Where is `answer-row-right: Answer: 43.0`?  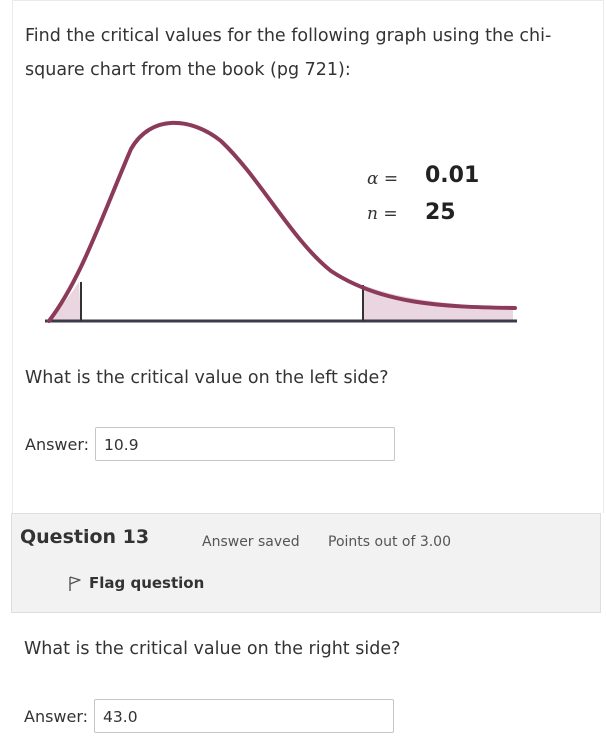
answer-row-right: Answer: 43.0 is located at coordinates (209, 716).